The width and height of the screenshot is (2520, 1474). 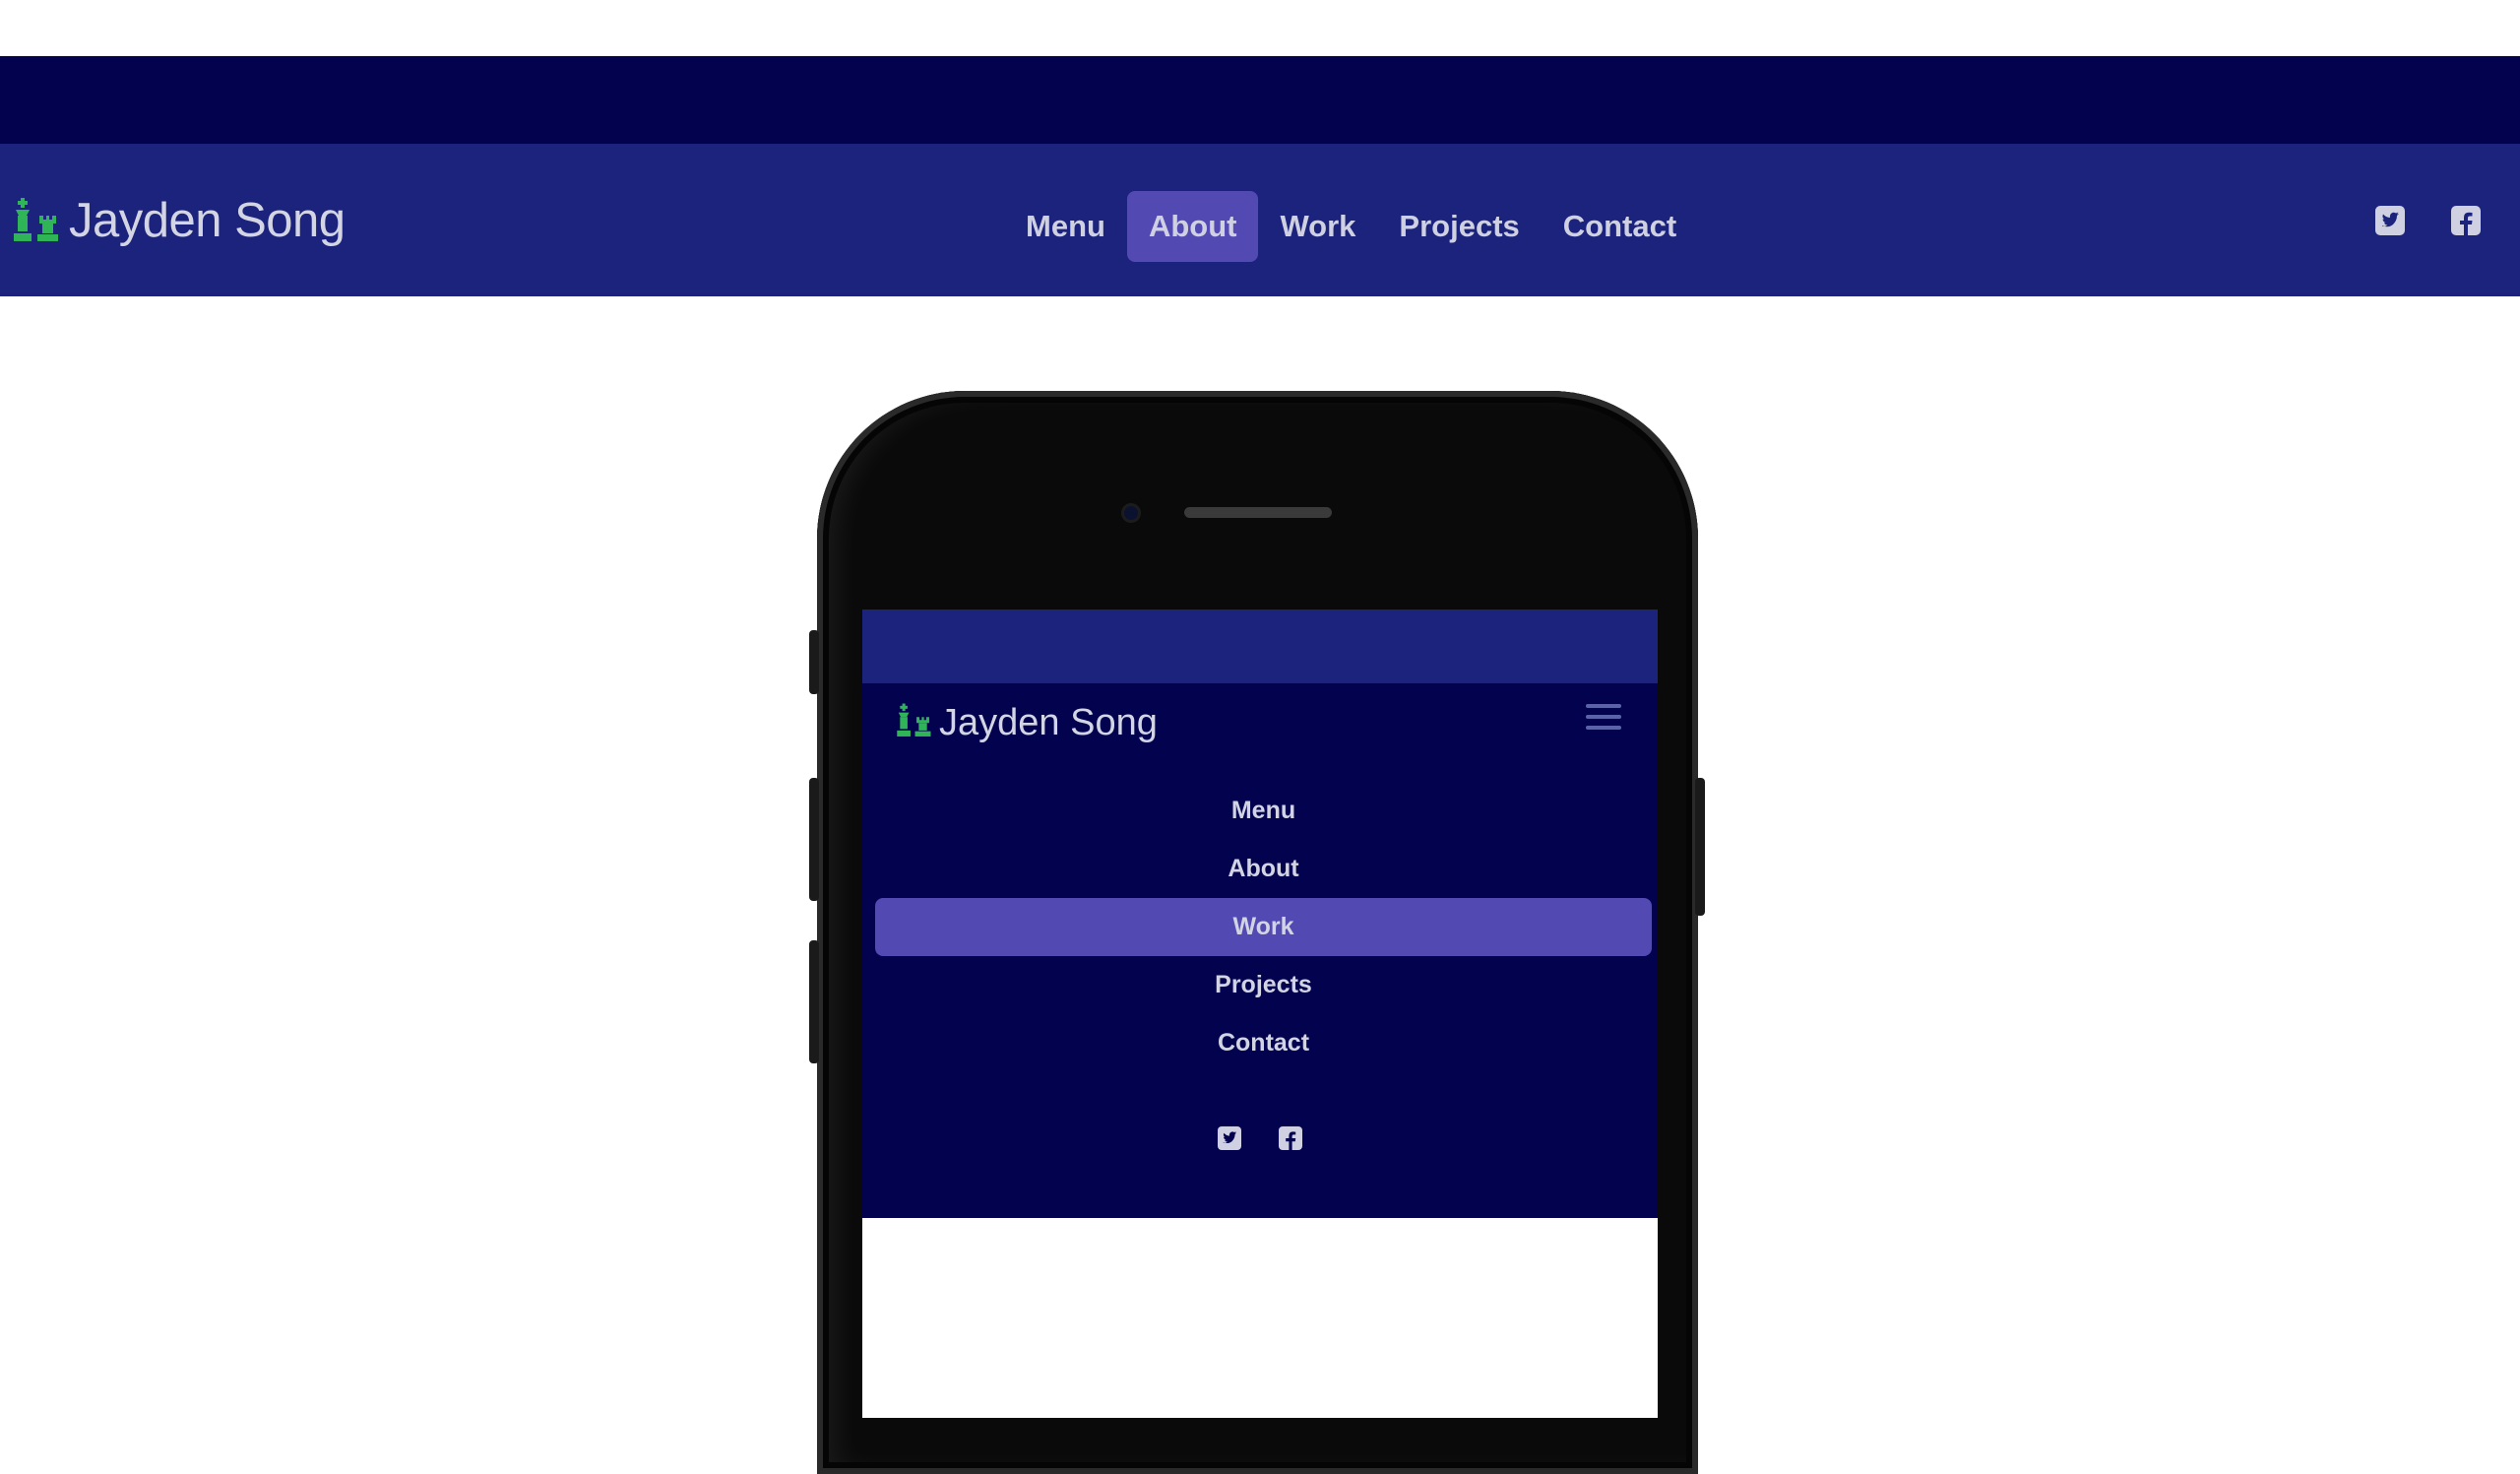 I want to click on mobile-nav-menu: Menu, so click(x=1263, y=811).